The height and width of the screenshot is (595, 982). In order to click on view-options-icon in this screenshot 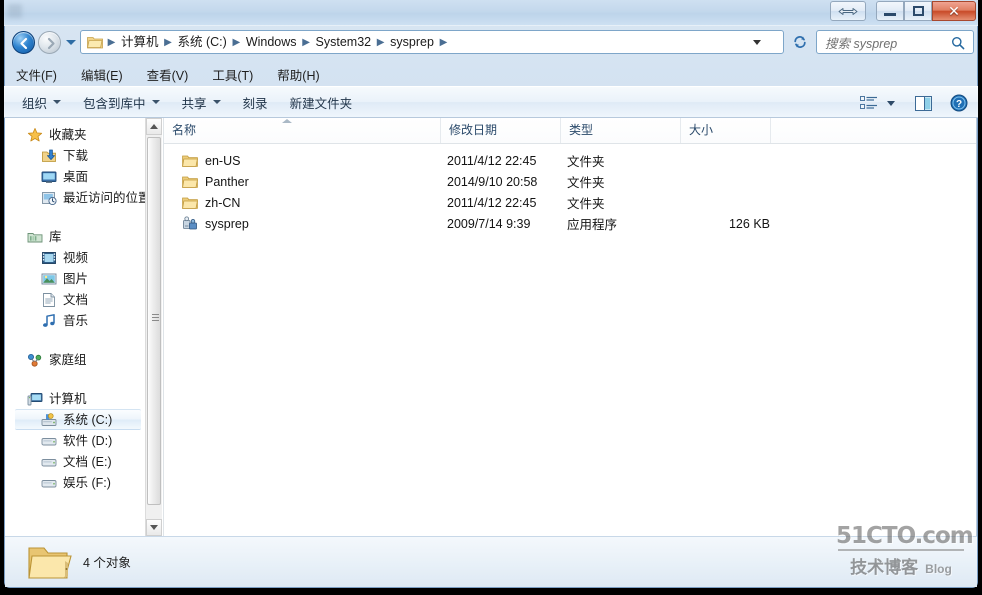, I will do `click(869, 103)`.